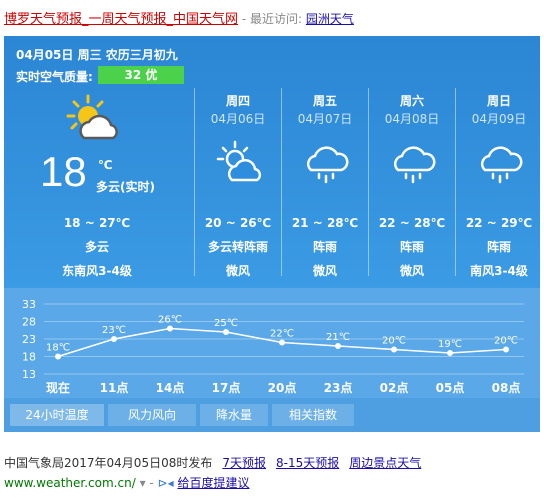 The image size is (544, 500). What do you see at coordinates (238, 223) in the screenshot?
I see `forecast-range: 20 ~ 26℃` at bounding box center [238, 223].